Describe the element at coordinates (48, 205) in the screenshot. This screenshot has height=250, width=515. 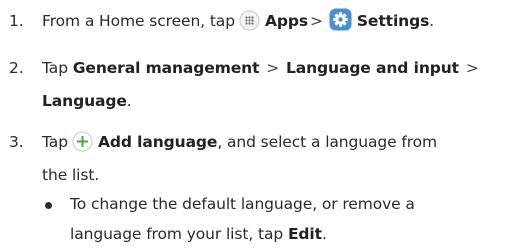
I see `bullet-dot` at that location.